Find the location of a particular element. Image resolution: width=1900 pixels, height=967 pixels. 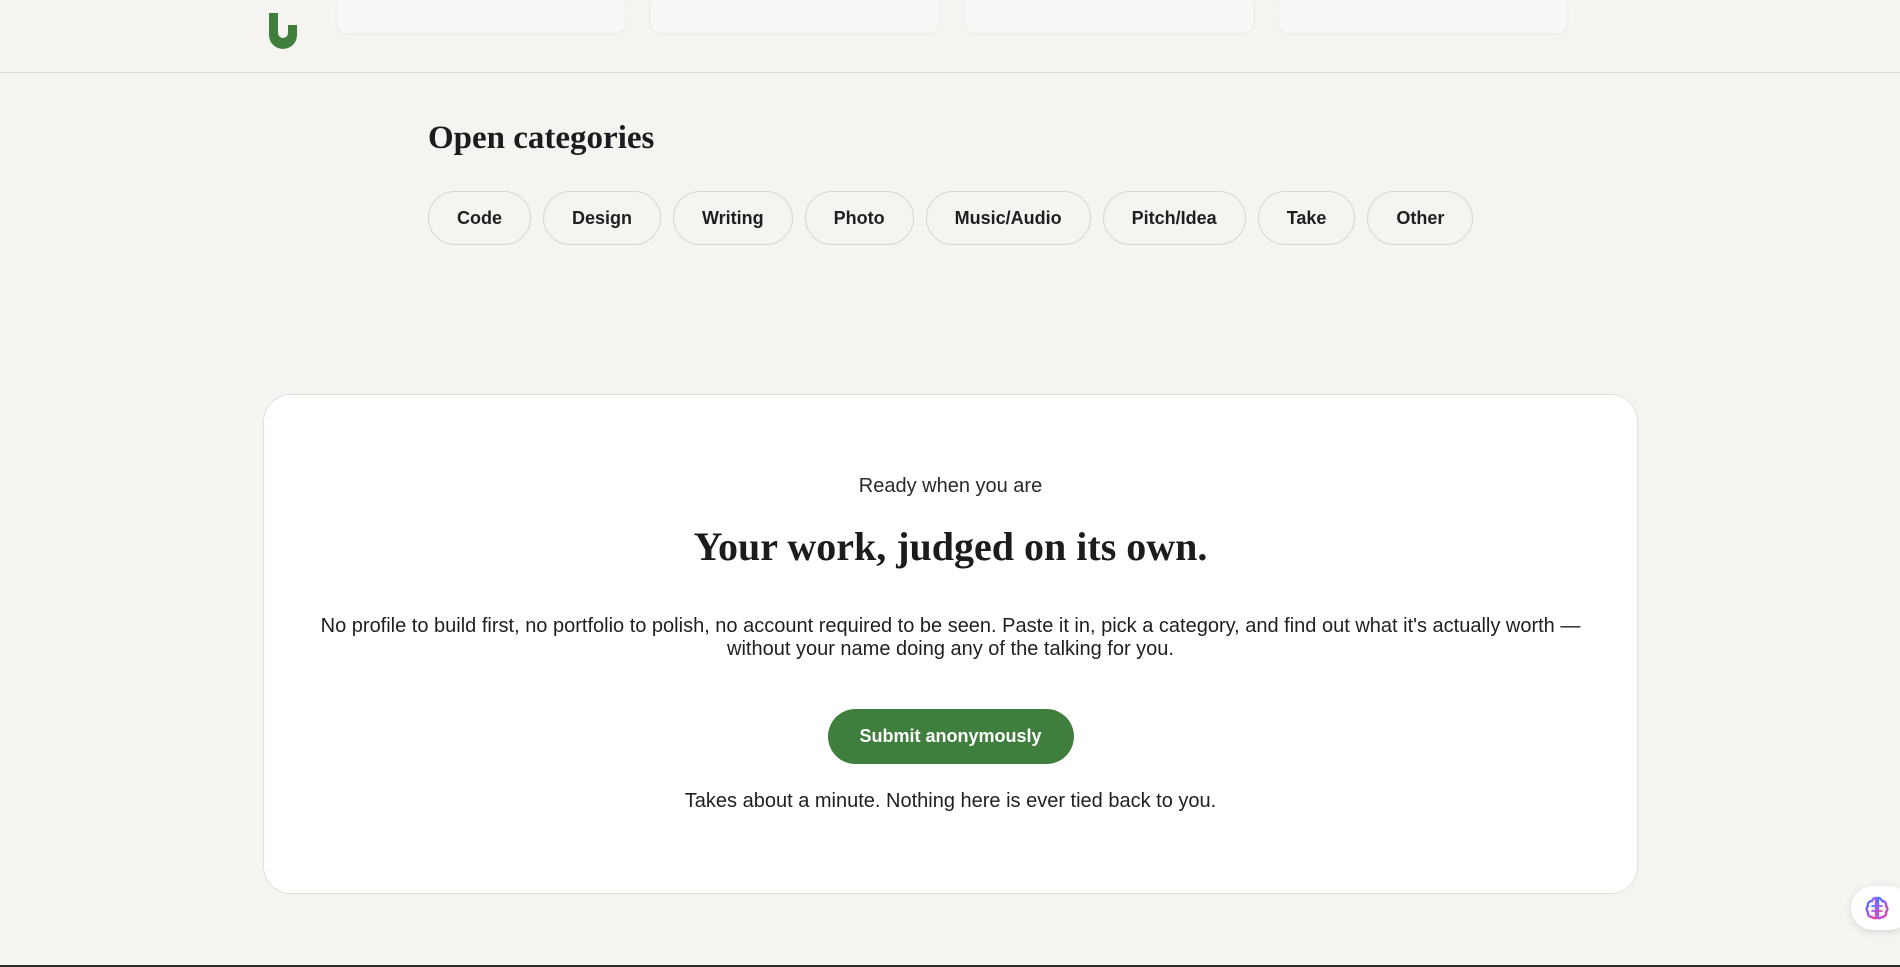

category-chip-writing: Writing is located at coordinates (733, 218).